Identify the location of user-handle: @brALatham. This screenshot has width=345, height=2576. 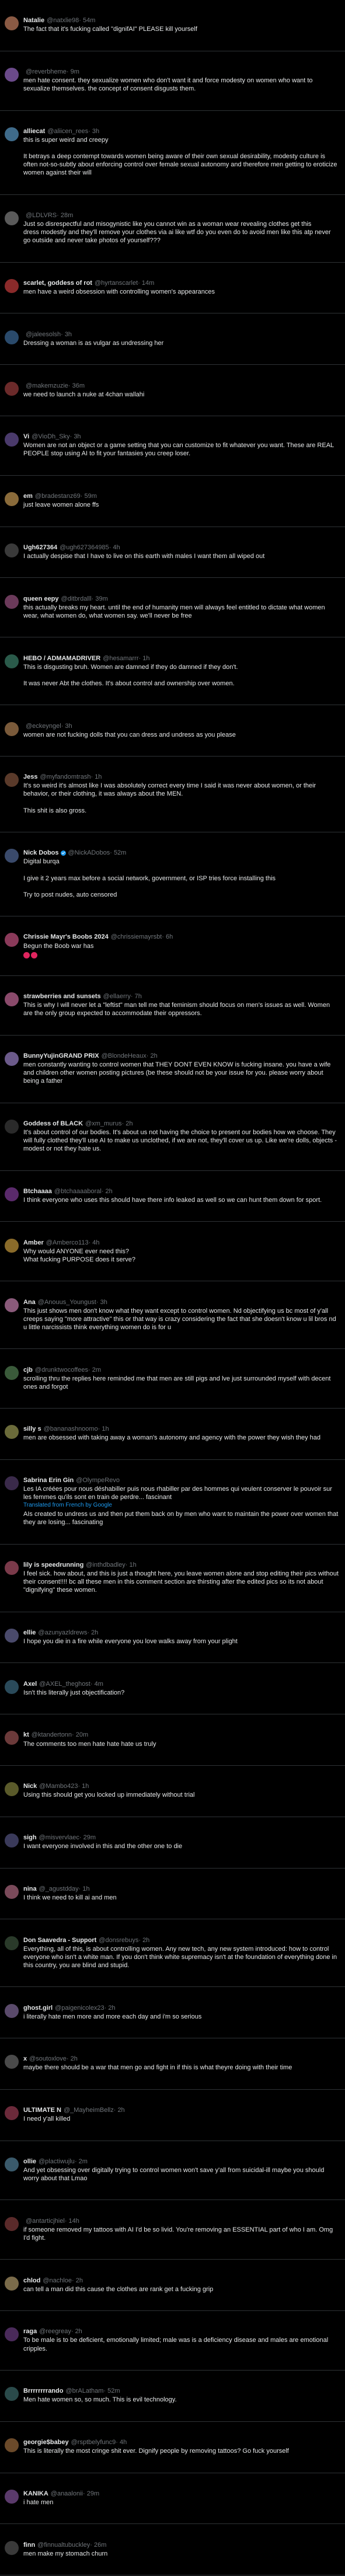
(84, 2391).